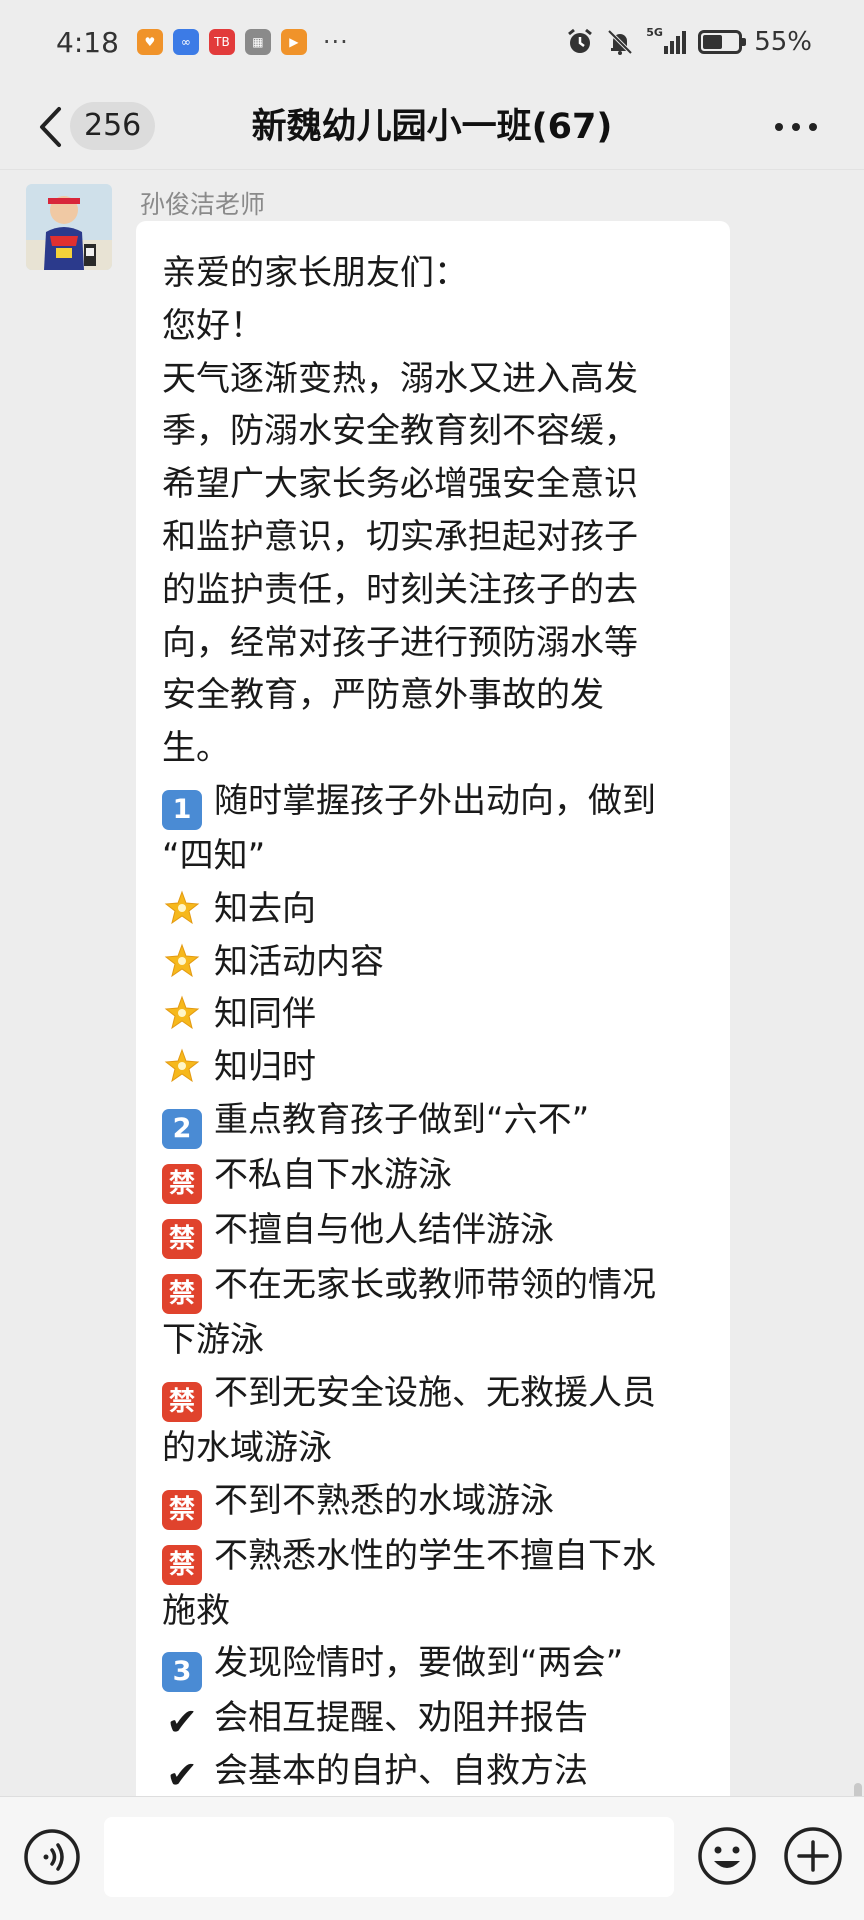 This screenshot has width=864, height=1920. What do you see at coordinates (265, 1014) in the screenshot?
I see `message-line-text: 知同伴` at bounding box center [265, 1014].